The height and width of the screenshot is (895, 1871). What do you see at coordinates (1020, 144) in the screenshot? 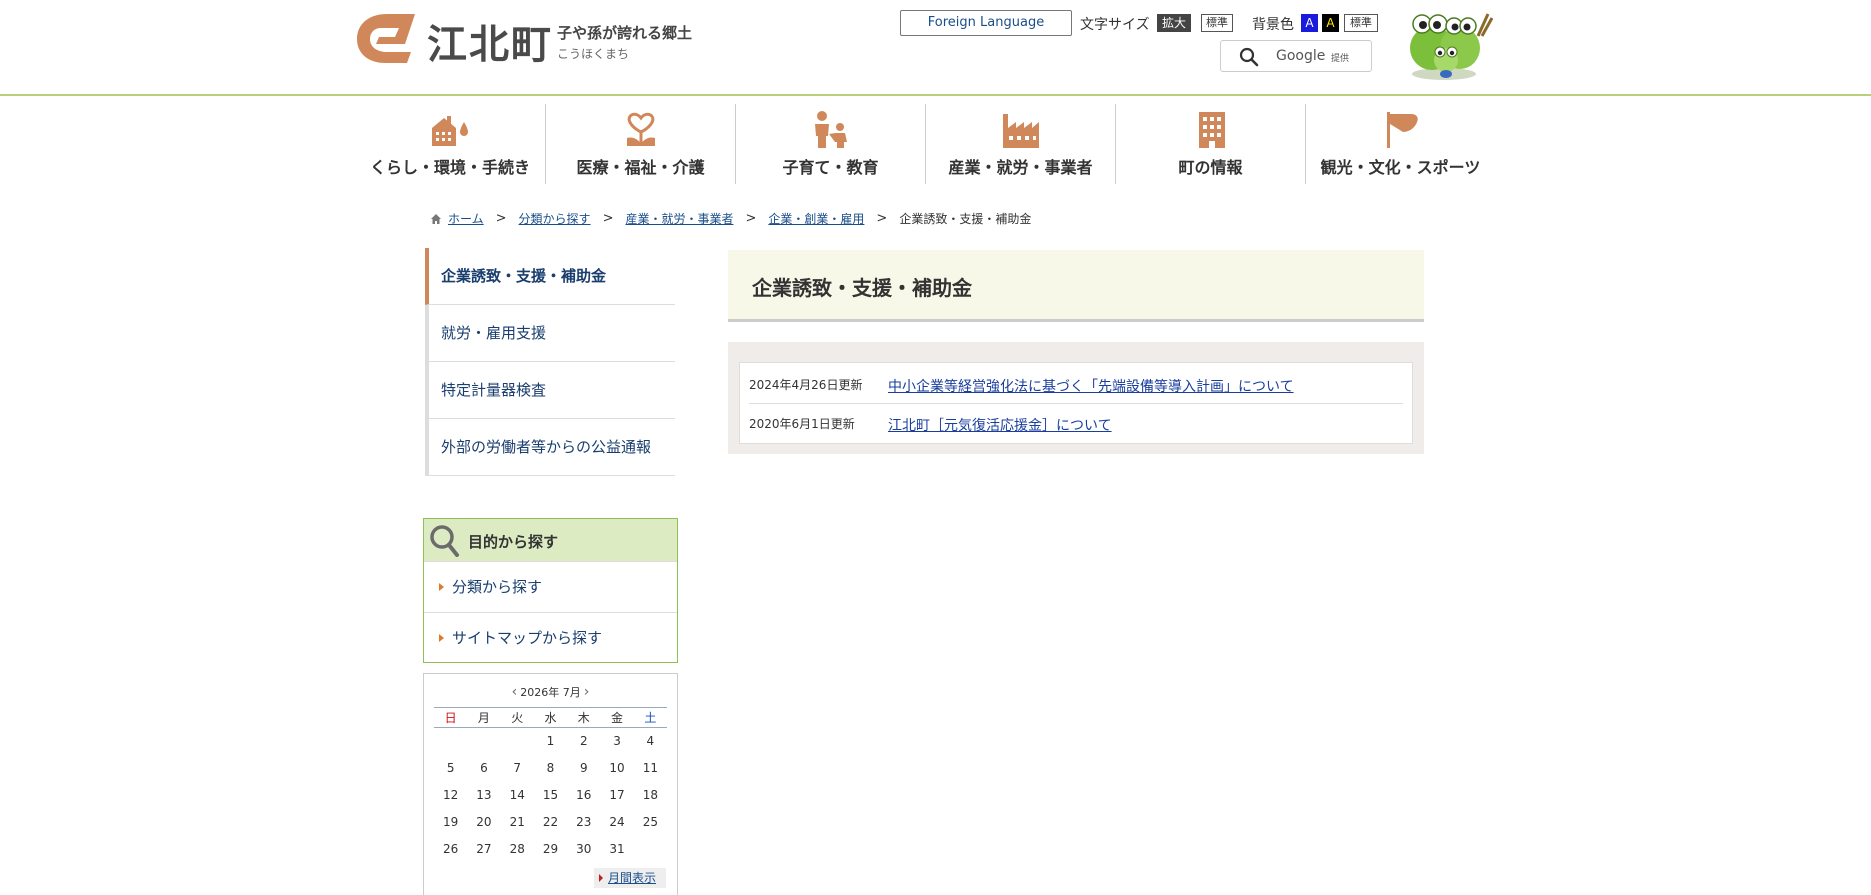
I see `gnav-item-industry: 産業・就労・事業者` at bounding box center [1020, 144].